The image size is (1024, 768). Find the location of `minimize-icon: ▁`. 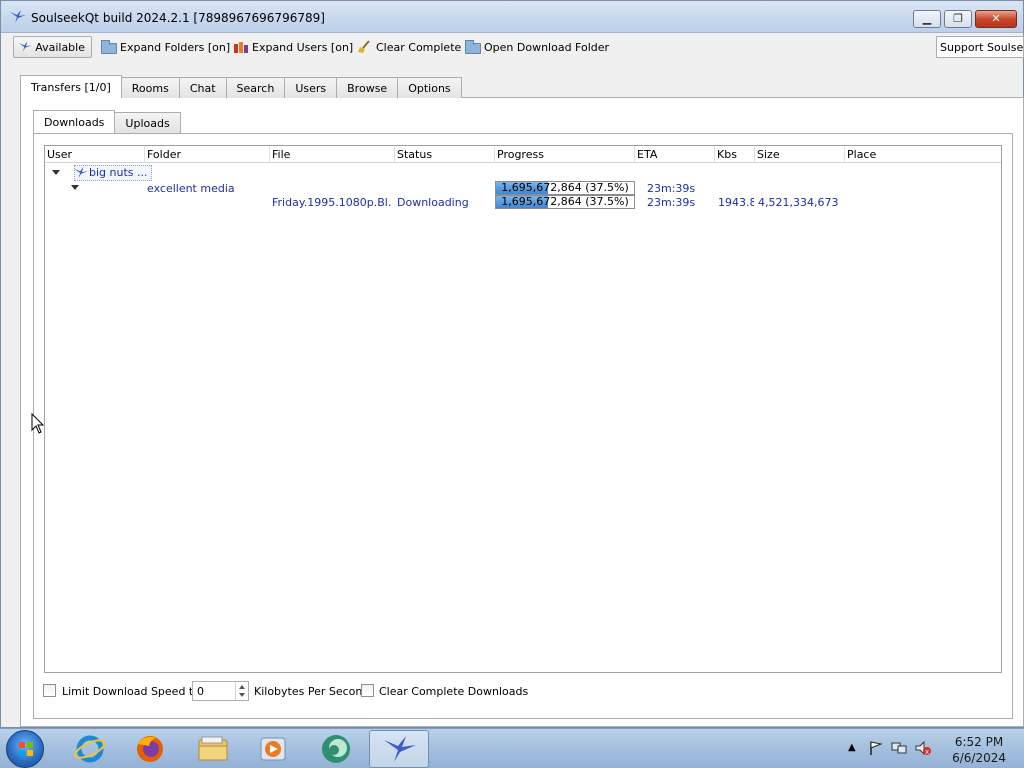

minimize-icon: ▁ is located at coordinates (927, 18).